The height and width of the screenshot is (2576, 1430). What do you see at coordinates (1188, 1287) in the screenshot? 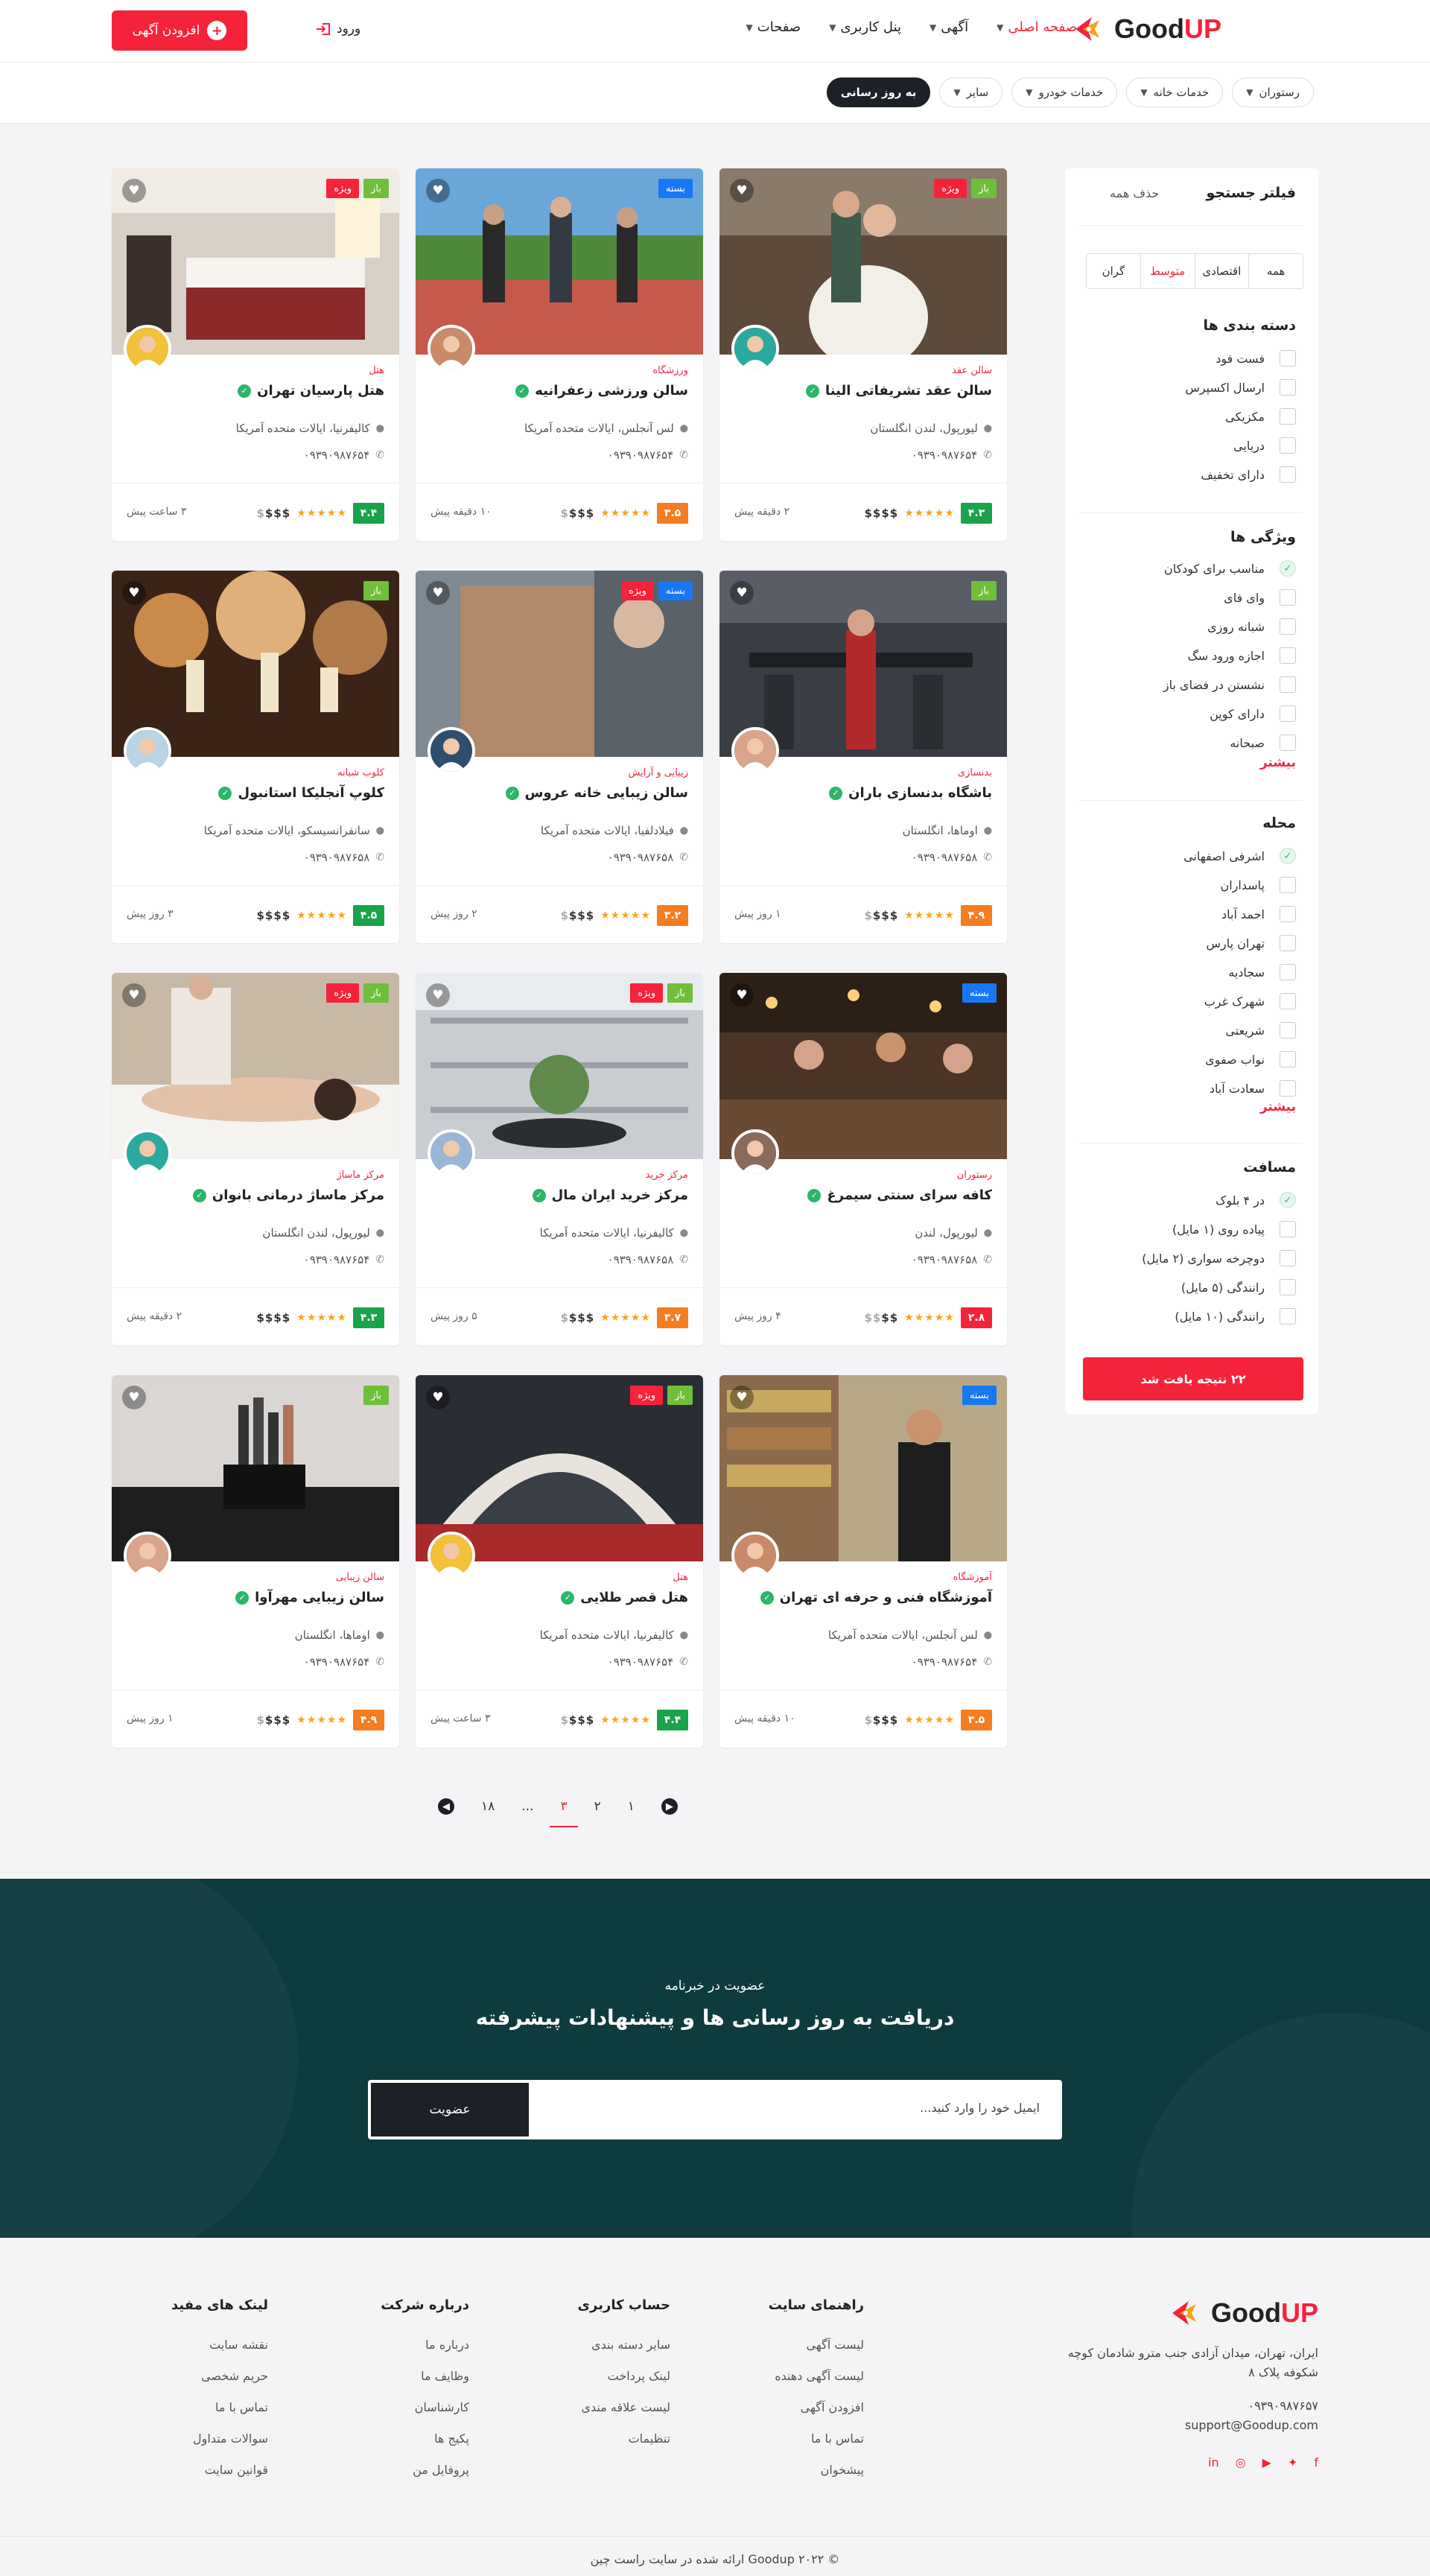
I see `distances-option: رانندگی (۵ مایل)` at bounding box center [1188, 1287].